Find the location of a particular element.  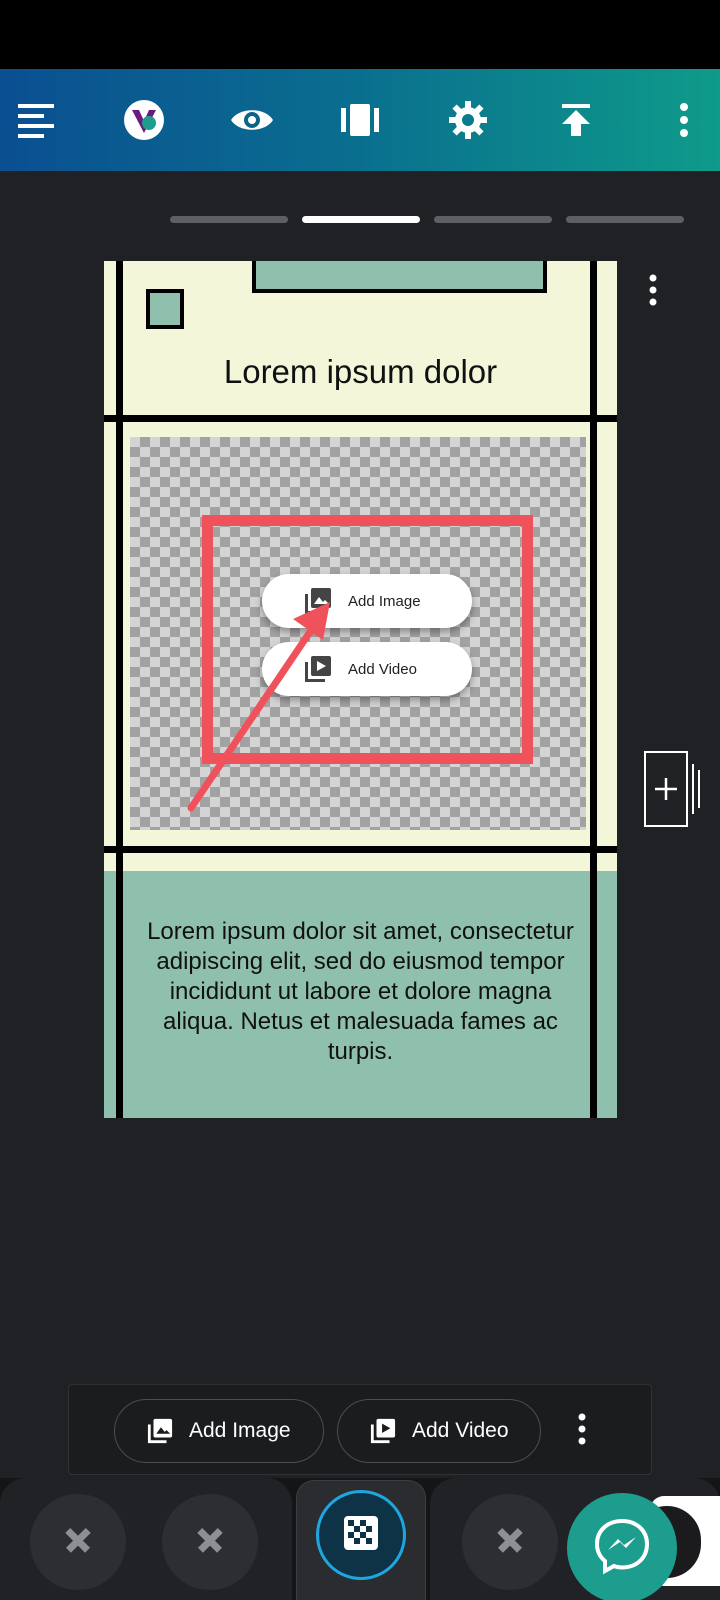

decorative-square is located at coordinates (165, 309).